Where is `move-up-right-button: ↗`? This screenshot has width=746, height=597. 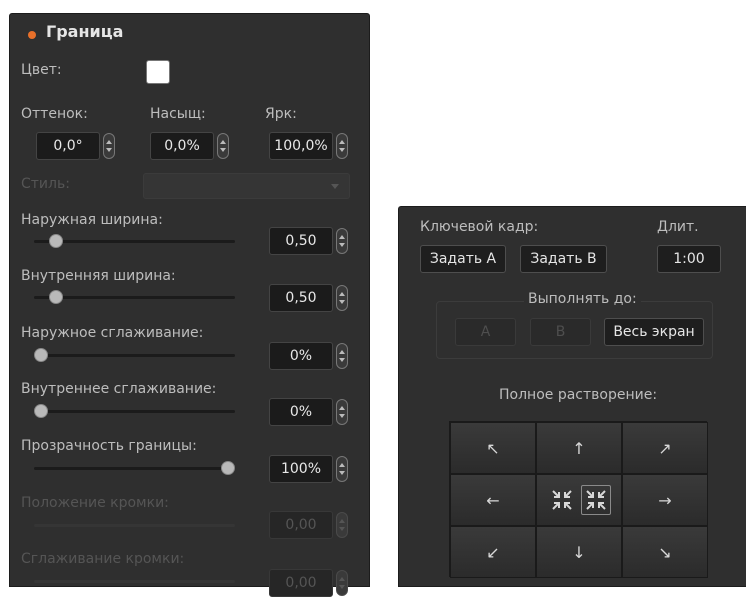 move-up-right-button: ↗ is located at coordinates (665, 448).